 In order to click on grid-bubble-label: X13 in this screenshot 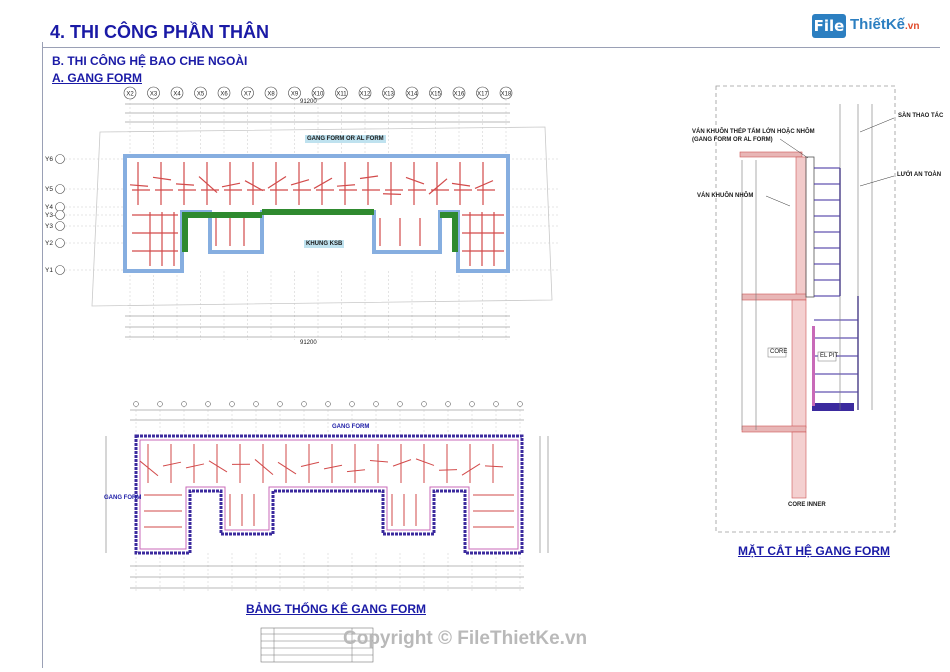, I will do `click(388, 95)`.